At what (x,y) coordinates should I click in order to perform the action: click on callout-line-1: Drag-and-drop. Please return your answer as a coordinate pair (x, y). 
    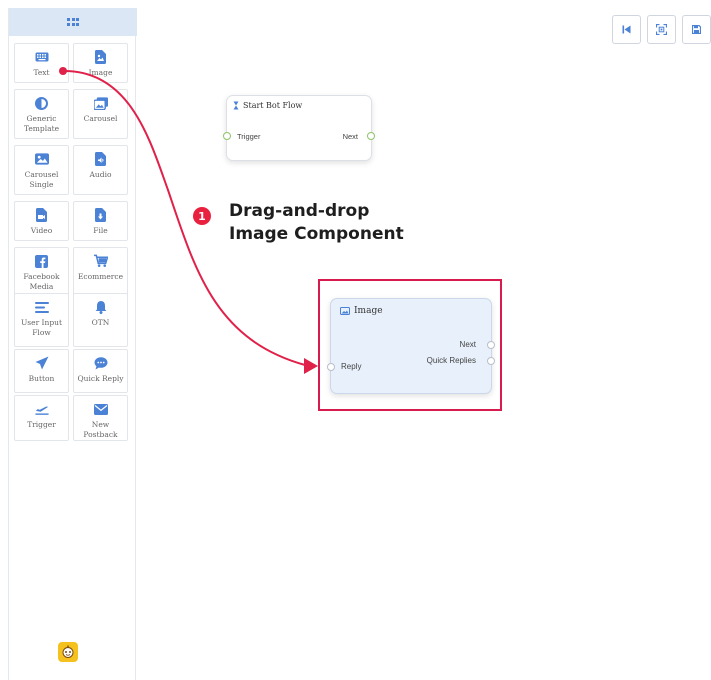
    Looking at the image, I should click on (299, 211).